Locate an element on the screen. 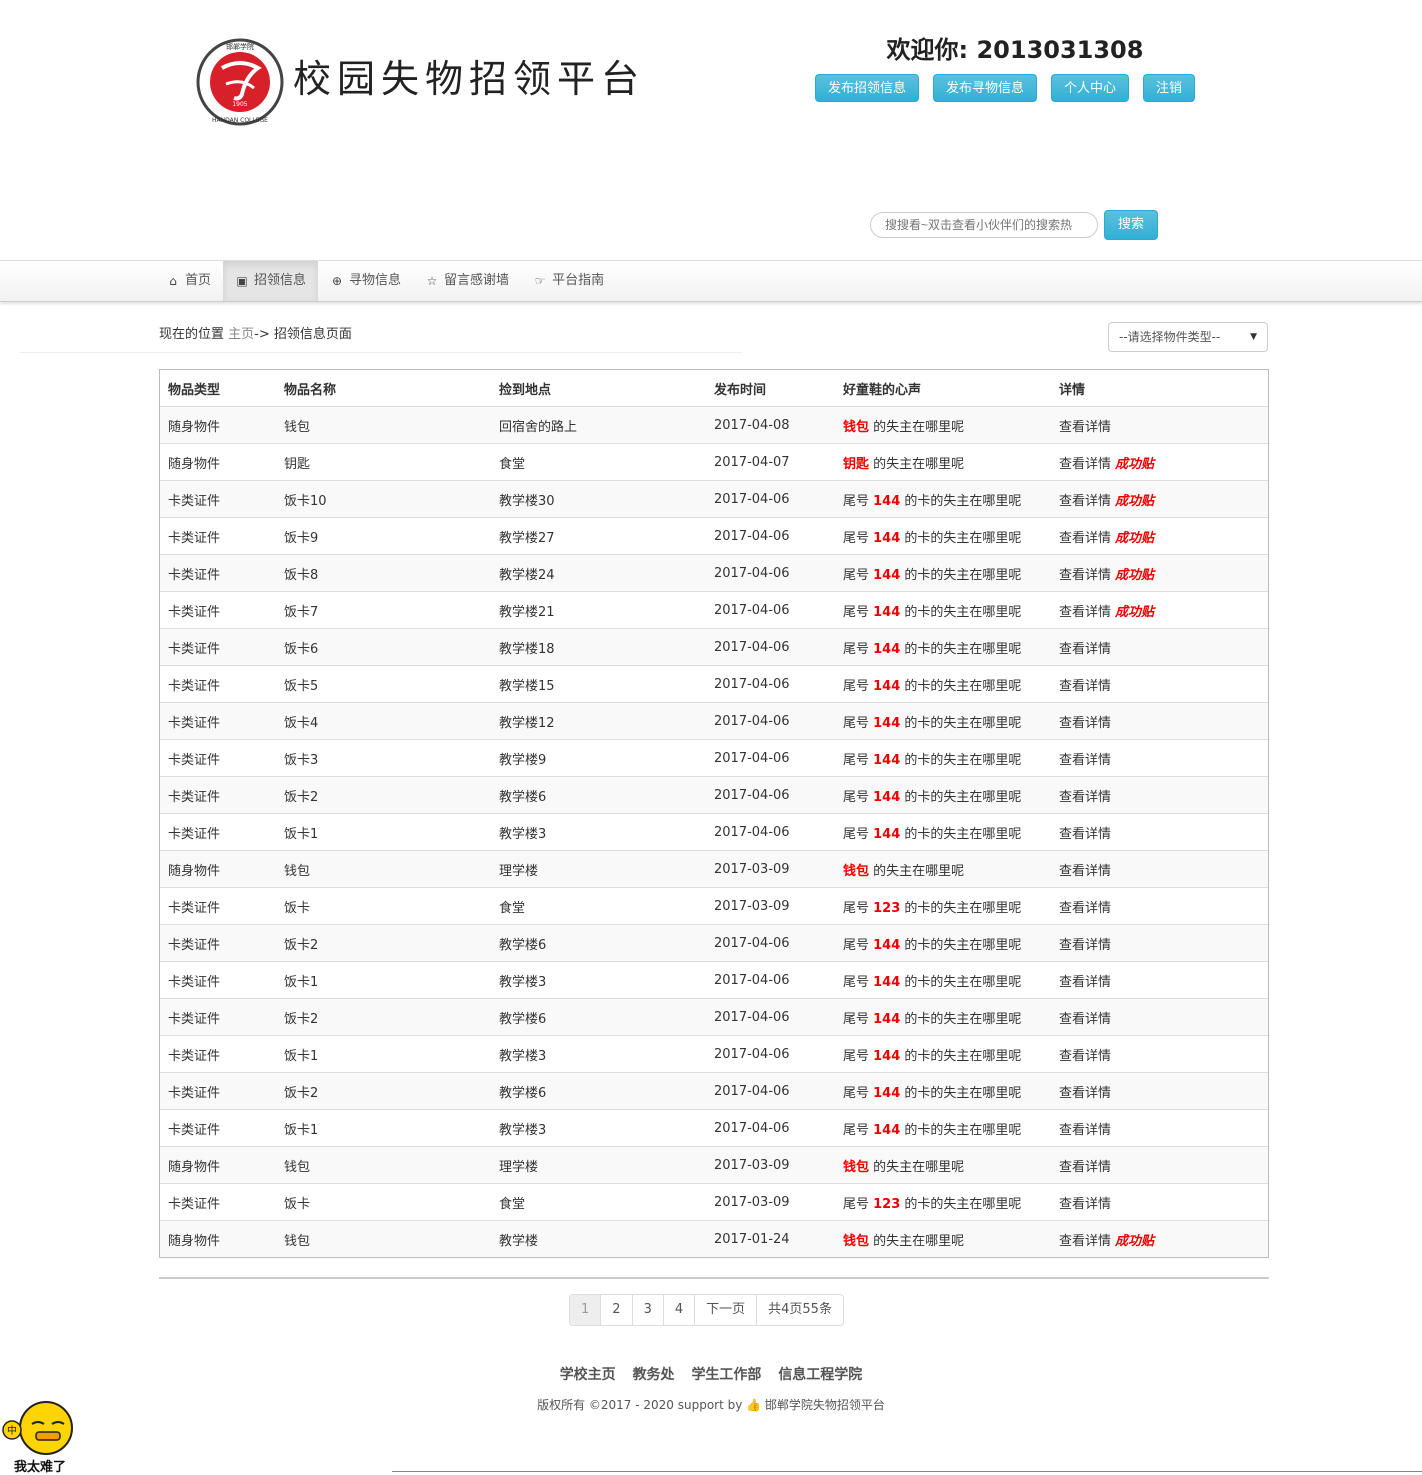 The height and width of the screenshot is (1475, 1422). cell-place: 教学楼3 is located at coordinates (598, 832).